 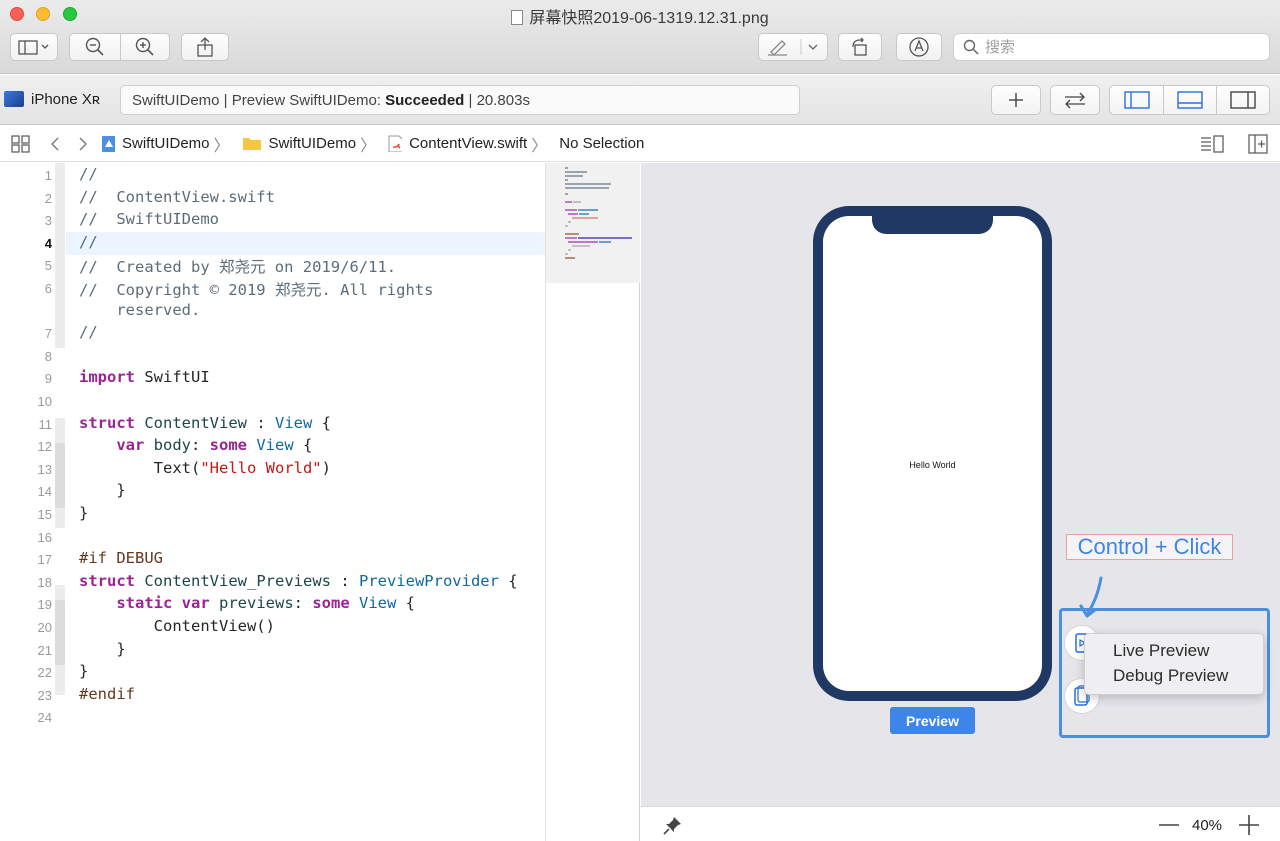 I want to click on menu-item-debug-preview: Debug Preview, so click(x=1188, y=678).